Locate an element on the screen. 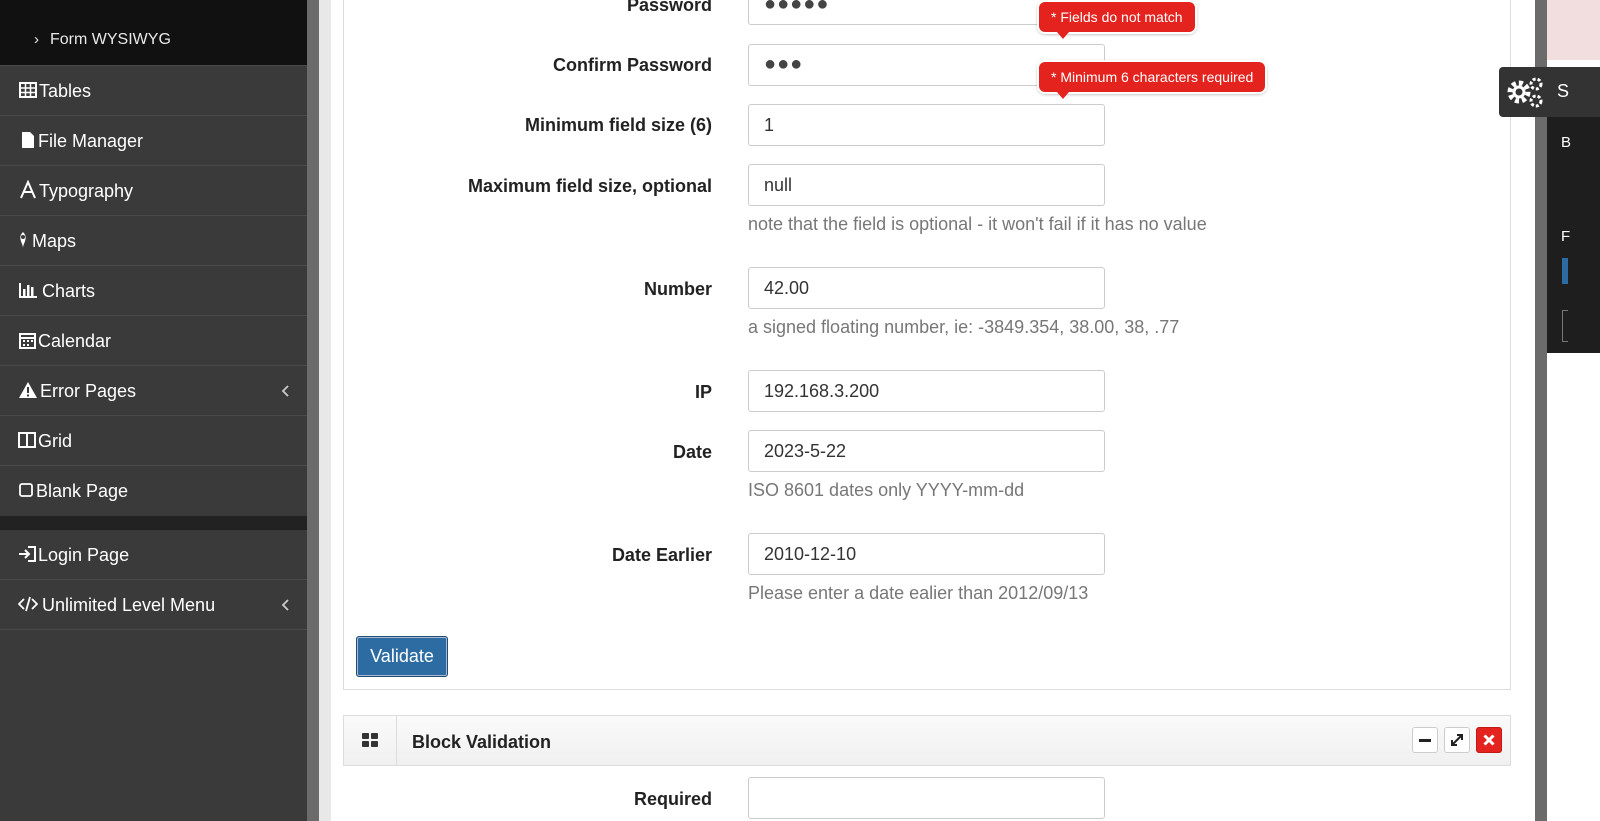 This screenshot has height=821, width=1600. bar-chart-icon is located at coordinates (28, 290).